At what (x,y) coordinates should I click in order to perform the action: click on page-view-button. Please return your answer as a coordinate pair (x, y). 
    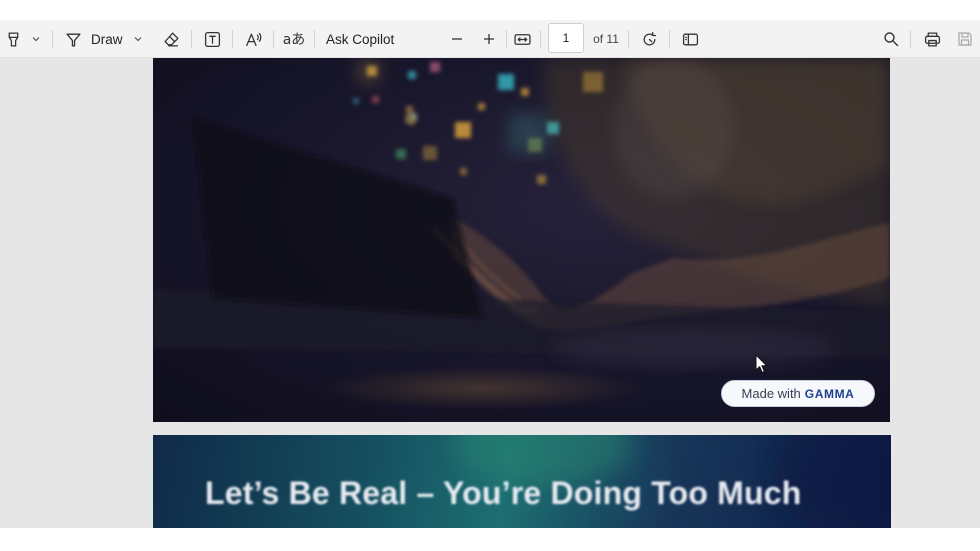
    Looking at the image, I should click on (690, 39).